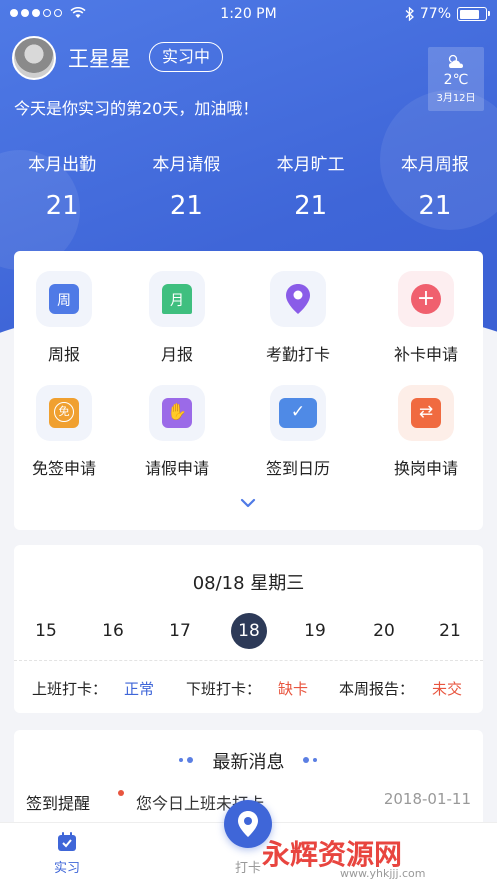  Describe the element at coordinates (58, 803) in the screenshot. I see `news-tag: 签到提醒` at that location.